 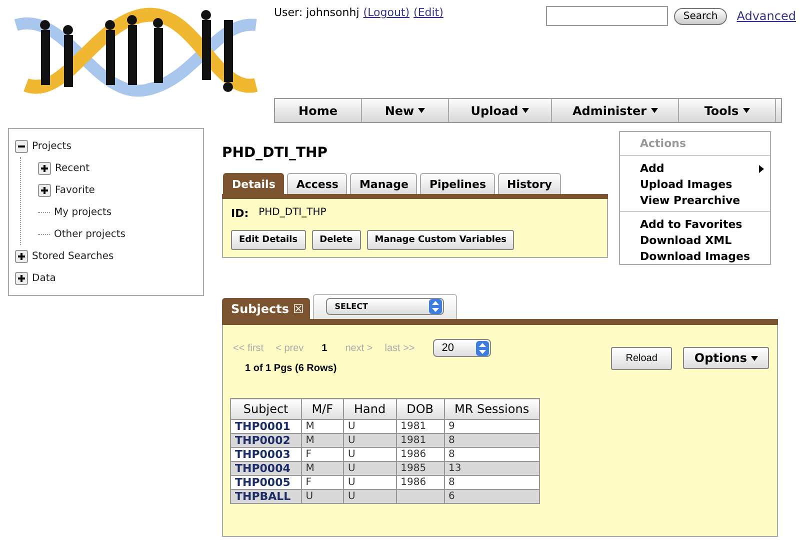 What do you see at coordinates (451, 496) in the screenshot?
I see `table-cell: 6` at bounding box center [451, 496].